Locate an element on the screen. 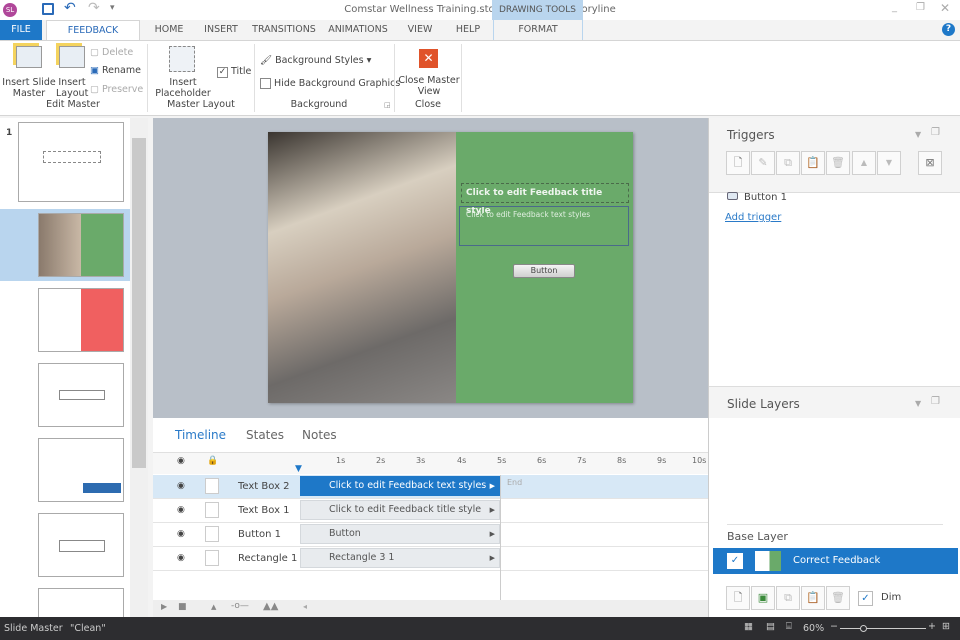 This screenshot has width=960, height=640. text-placeholder-selected: Click to edit Feedback text styles is located at coordinates (544, 226).